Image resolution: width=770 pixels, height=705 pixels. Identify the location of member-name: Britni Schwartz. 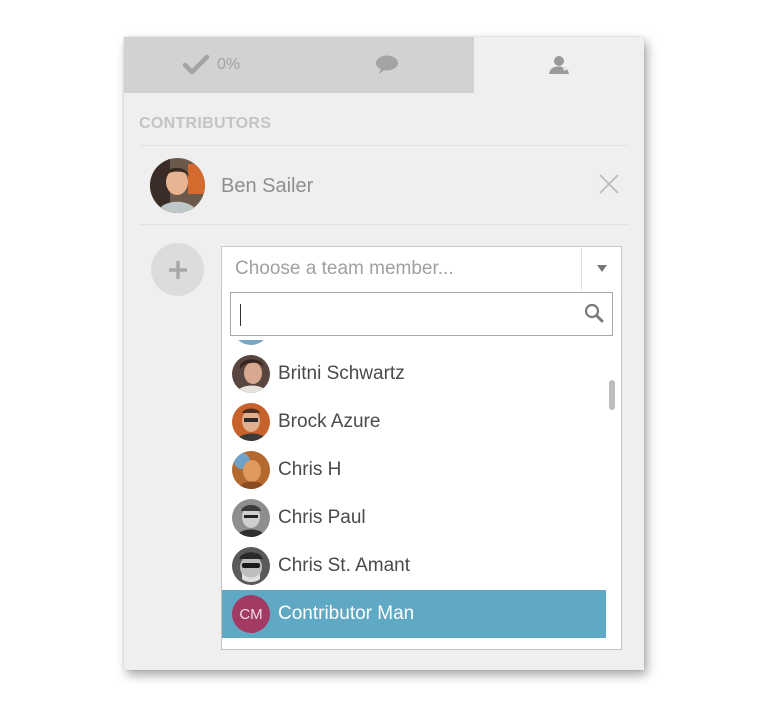
(341, 373).